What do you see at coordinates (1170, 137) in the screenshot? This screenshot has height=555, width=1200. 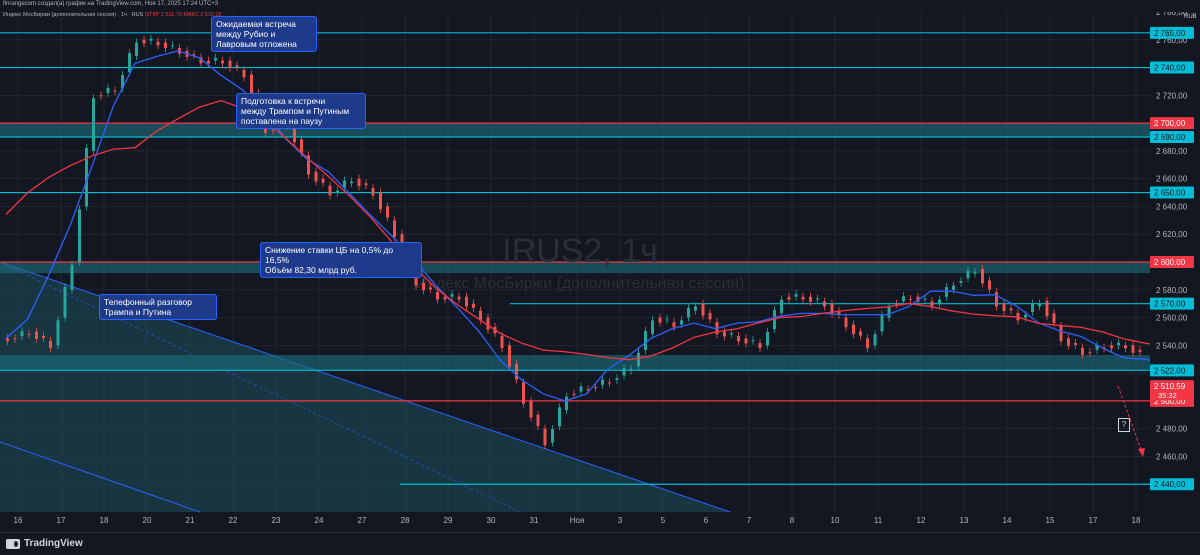 I see `level-tag-label: 2 690,00` at bounding box center [1170, 137].